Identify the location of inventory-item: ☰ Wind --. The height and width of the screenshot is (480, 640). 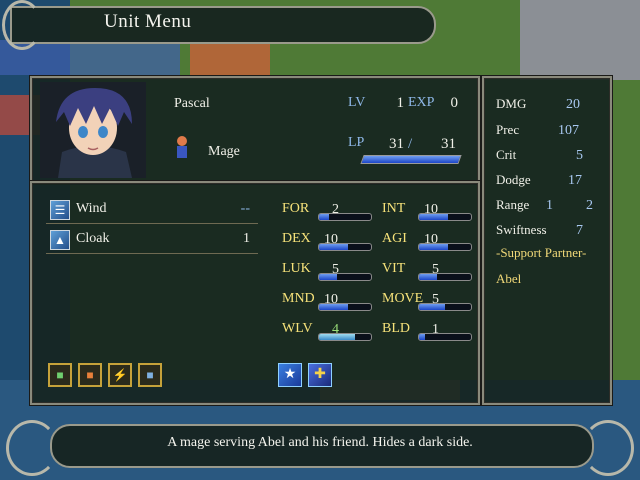
(152, 210).